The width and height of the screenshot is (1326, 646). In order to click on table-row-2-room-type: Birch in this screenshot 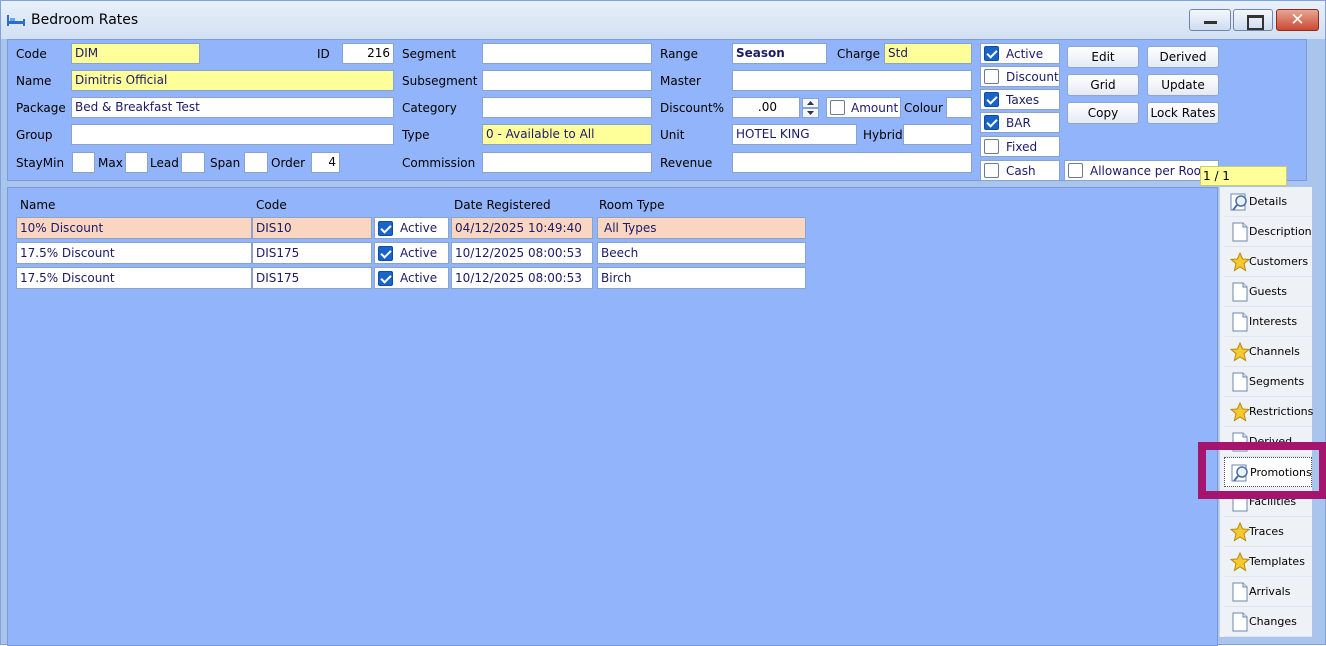, I will do `click(701, 278)`.